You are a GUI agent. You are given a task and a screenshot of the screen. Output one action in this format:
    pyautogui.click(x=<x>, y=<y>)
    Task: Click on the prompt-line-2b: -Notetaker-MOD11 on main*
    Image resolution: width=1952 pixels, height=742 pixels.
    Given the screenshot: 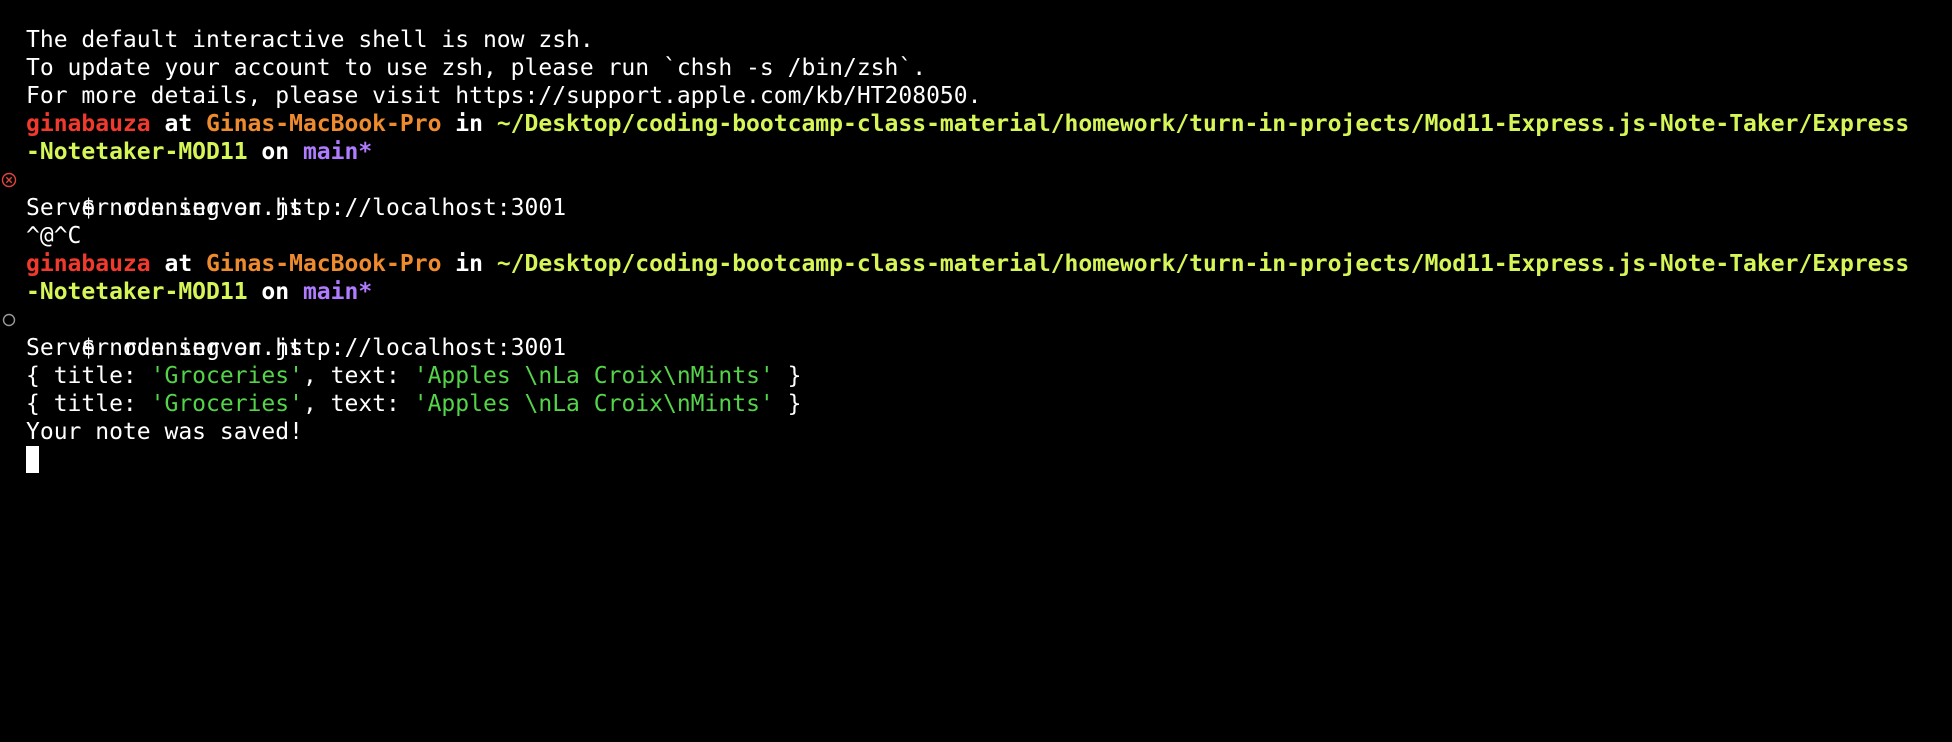 What is the action you would take?
    pyautogui.click(x=976, y=292)
    